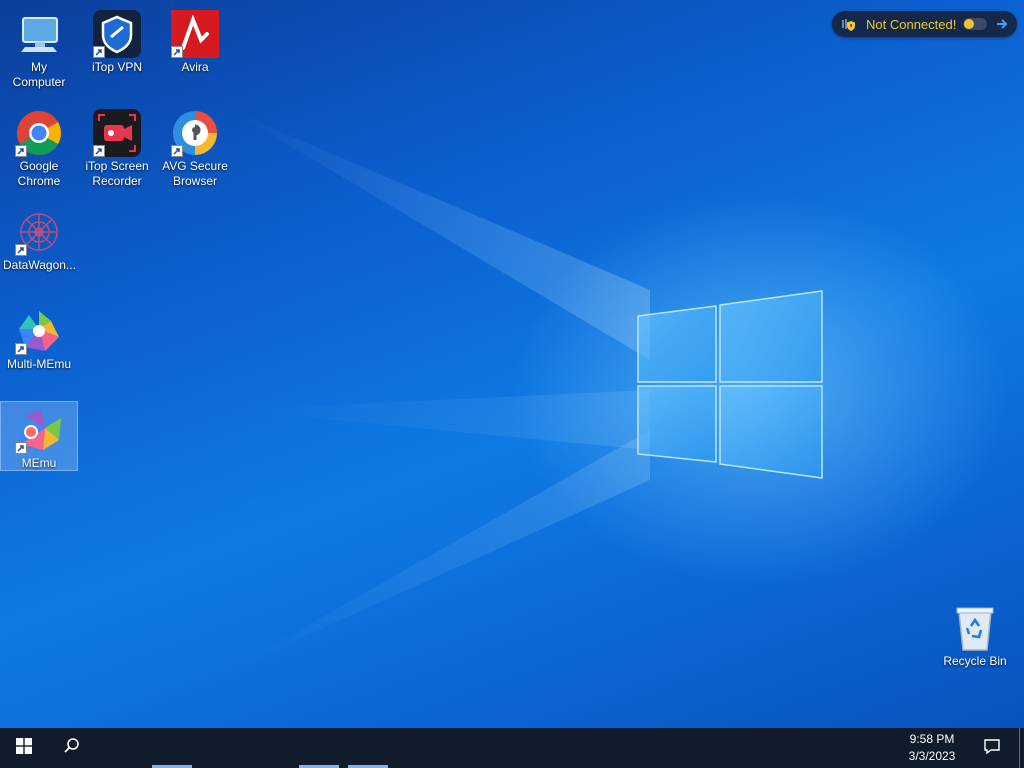  I want to click on notification-icon, so click(992, 748).